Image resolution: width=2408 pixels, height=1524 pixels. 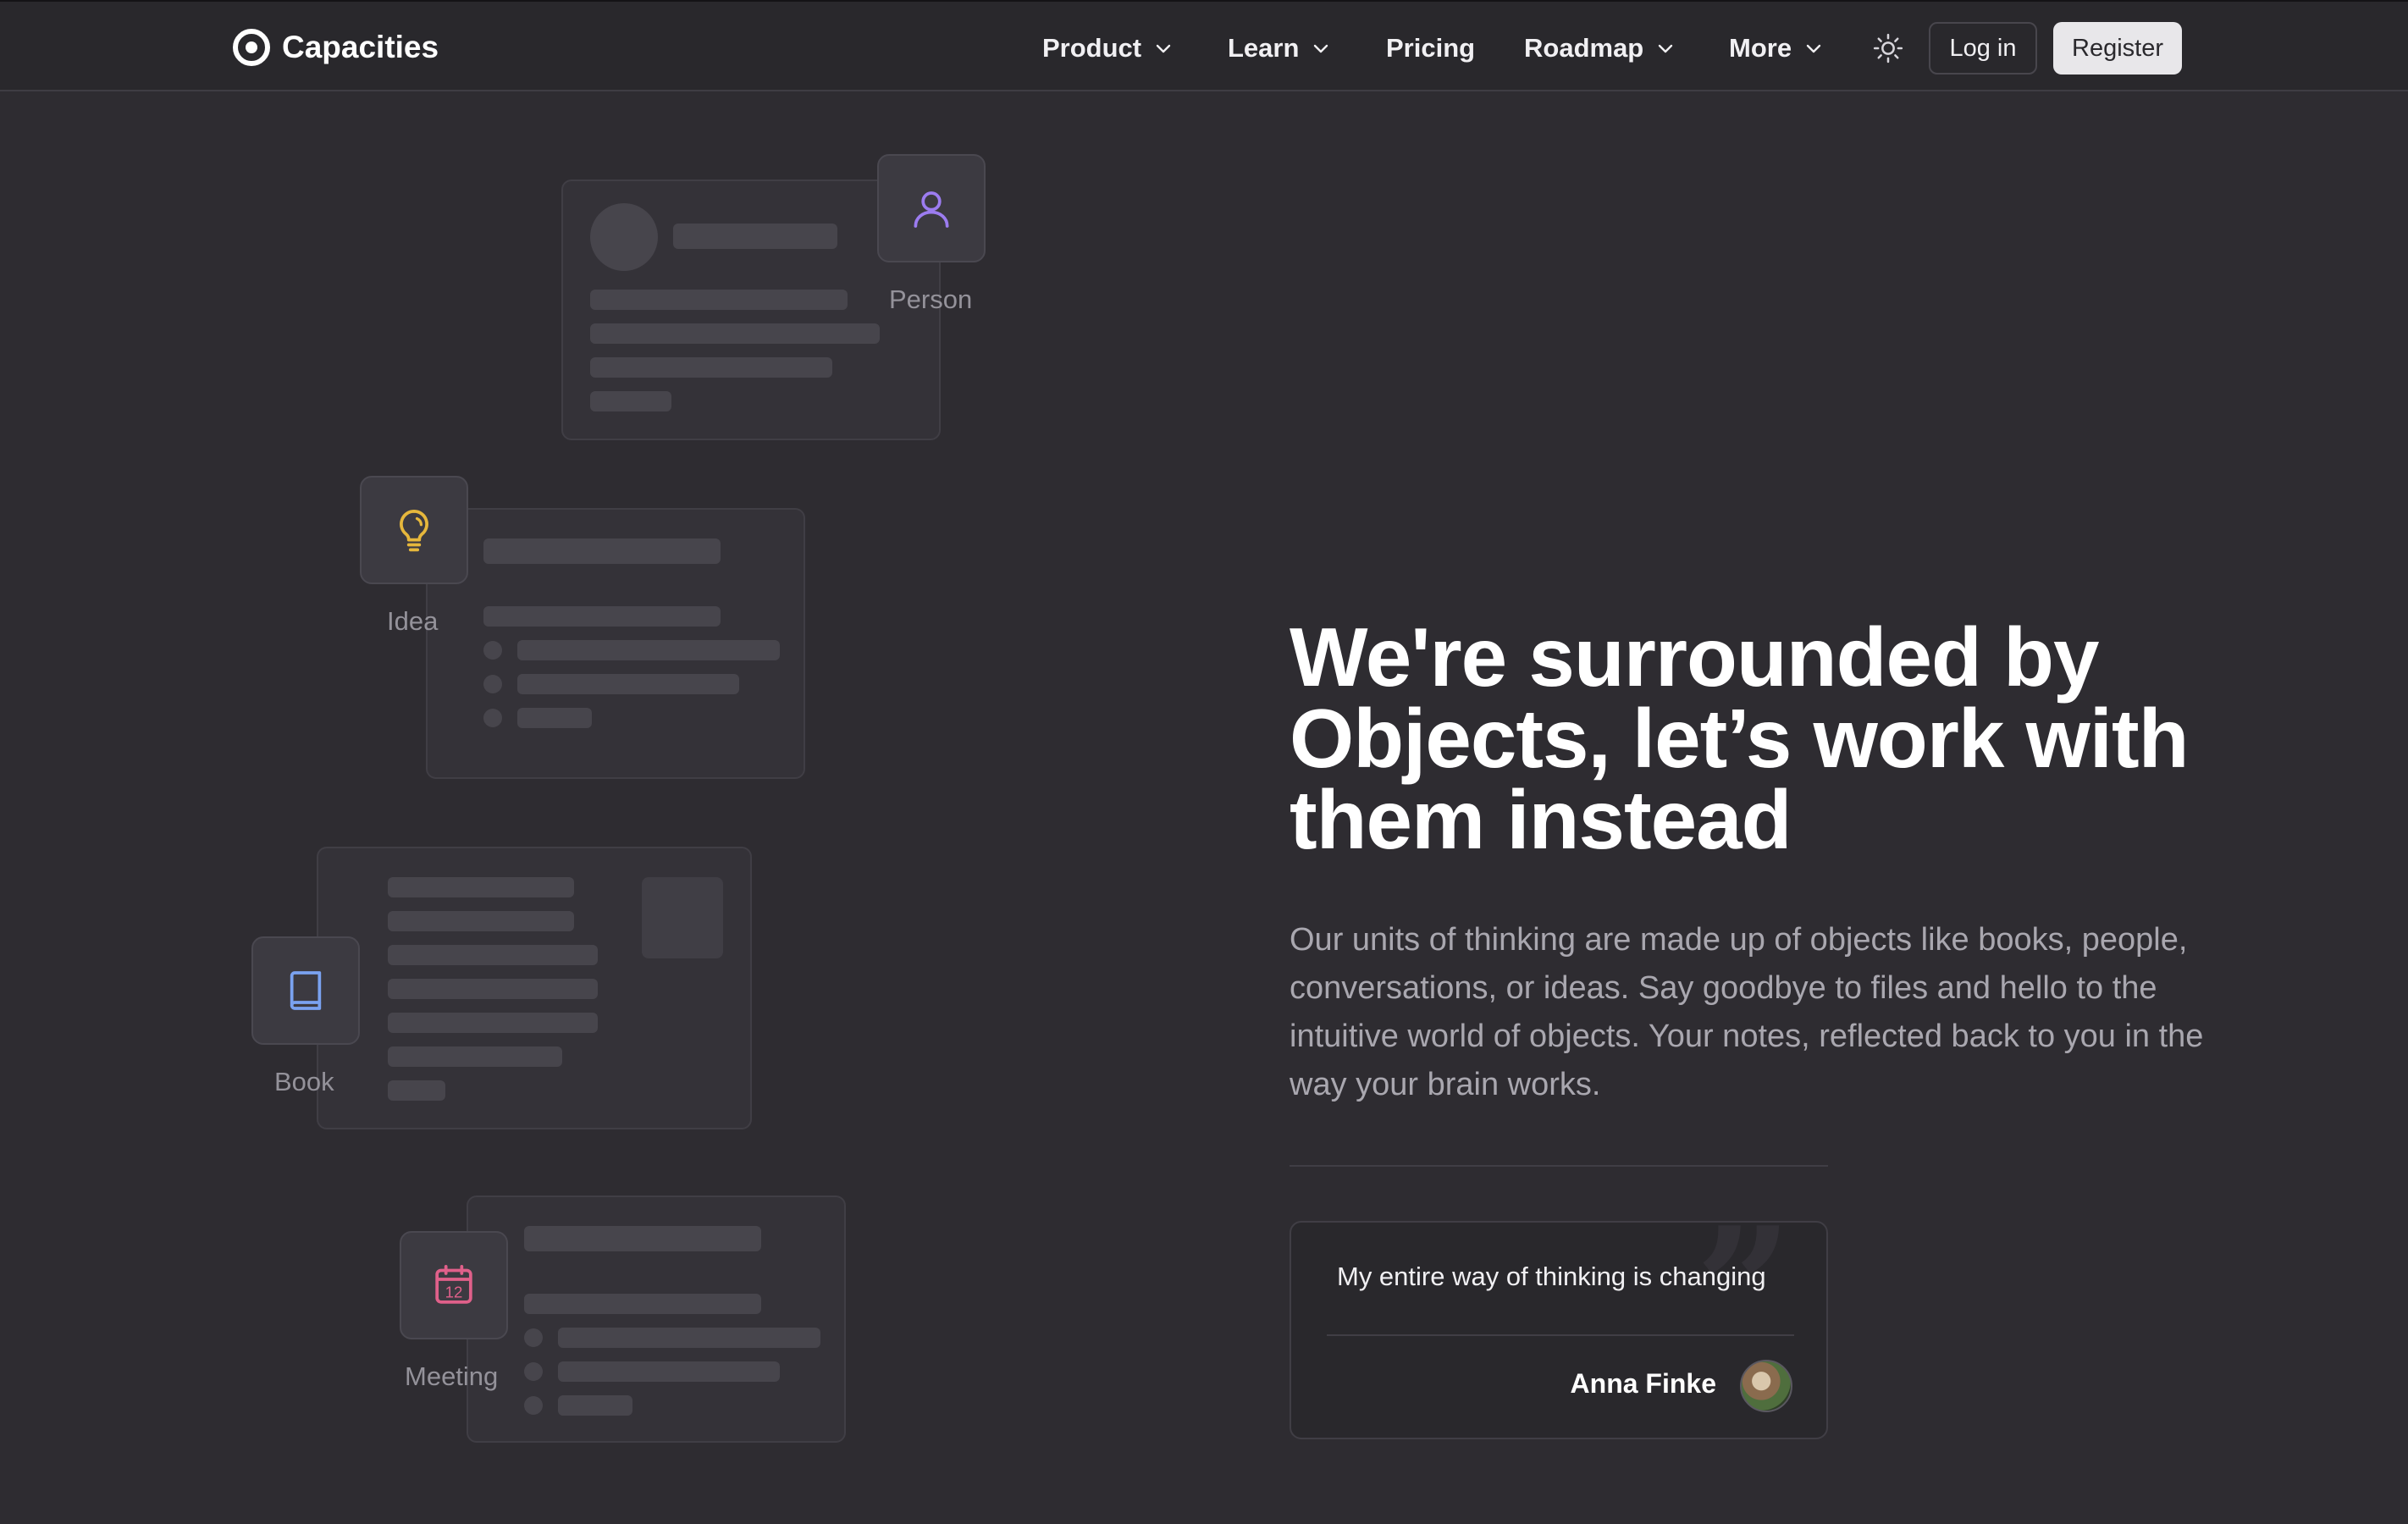 I want to click on nav-item-label: Learn, so click(x=1264, y=48).